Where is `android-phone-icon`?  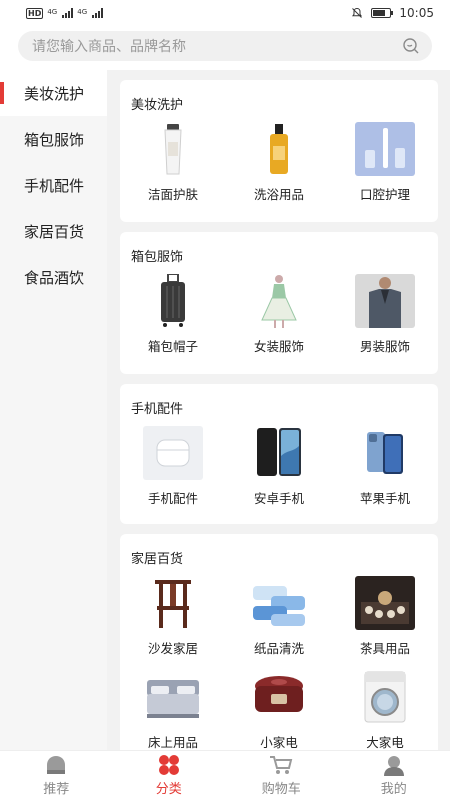 android-phone-icon is located at coordinates (279, 453).